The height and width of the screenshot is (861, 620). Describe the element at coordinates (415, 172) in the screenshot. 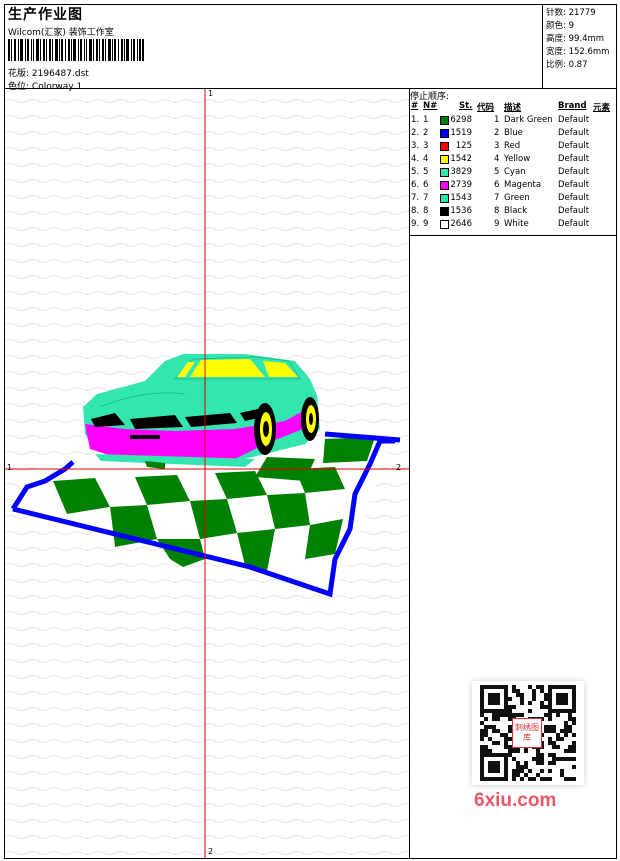

I see `row-number: 5.` at that location.